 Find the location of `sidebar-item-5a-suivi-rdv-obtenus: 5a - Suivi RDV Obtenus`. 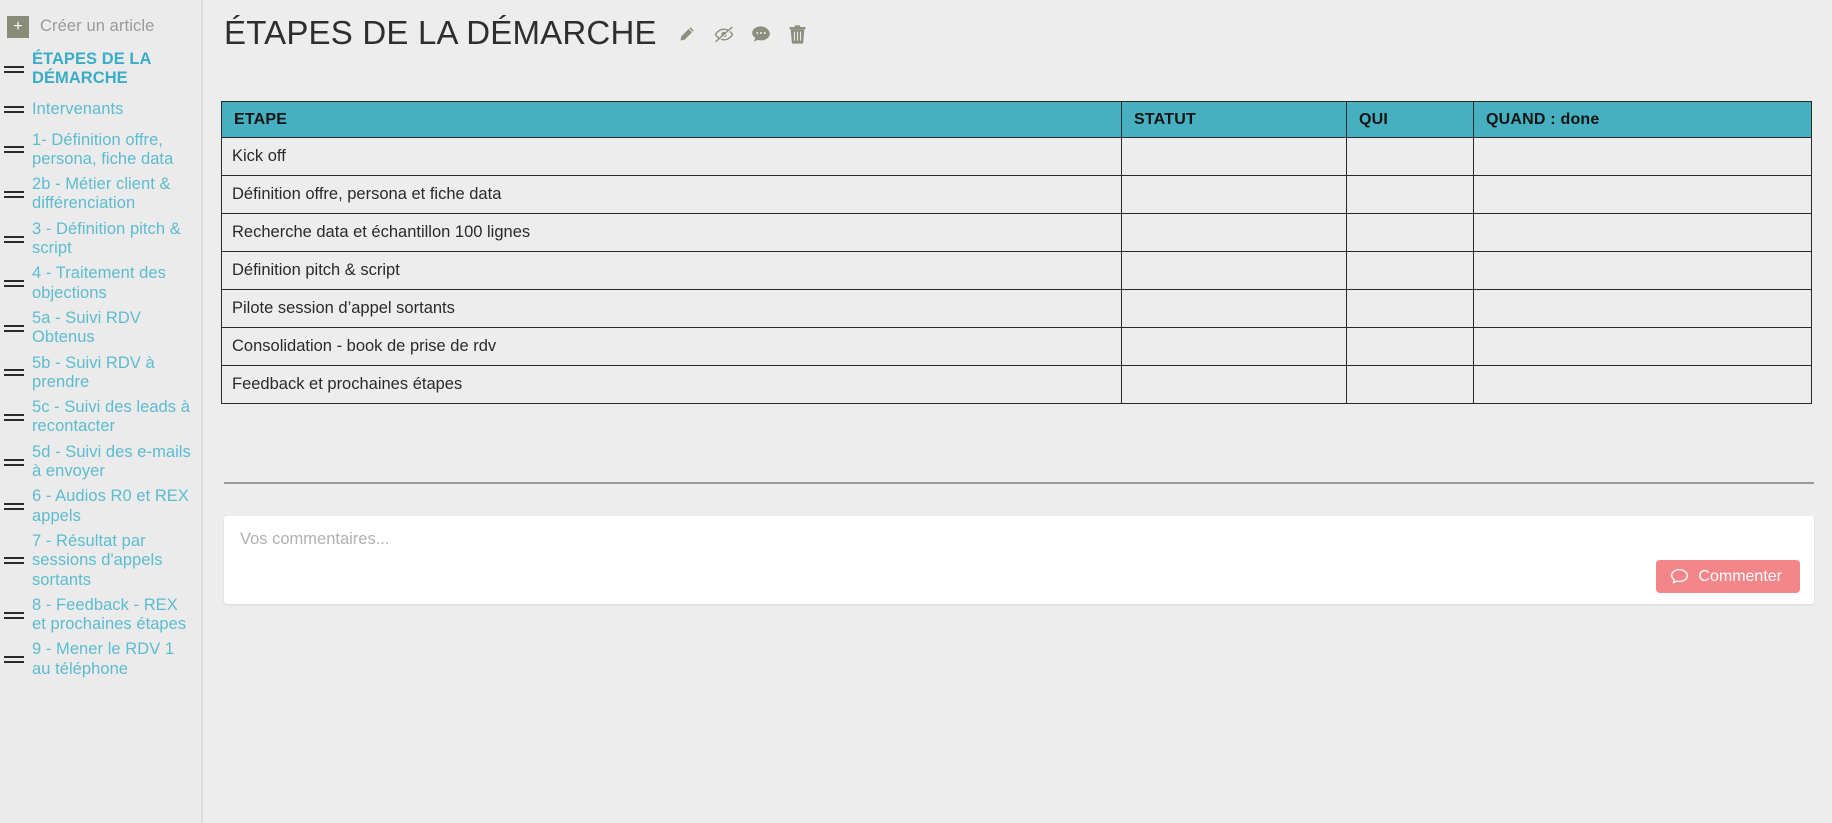

sidebar-item-5a-suivi-rdv-obtenus: 5a - Suivi RDV Obtenus is located at coordinates (100, 328).